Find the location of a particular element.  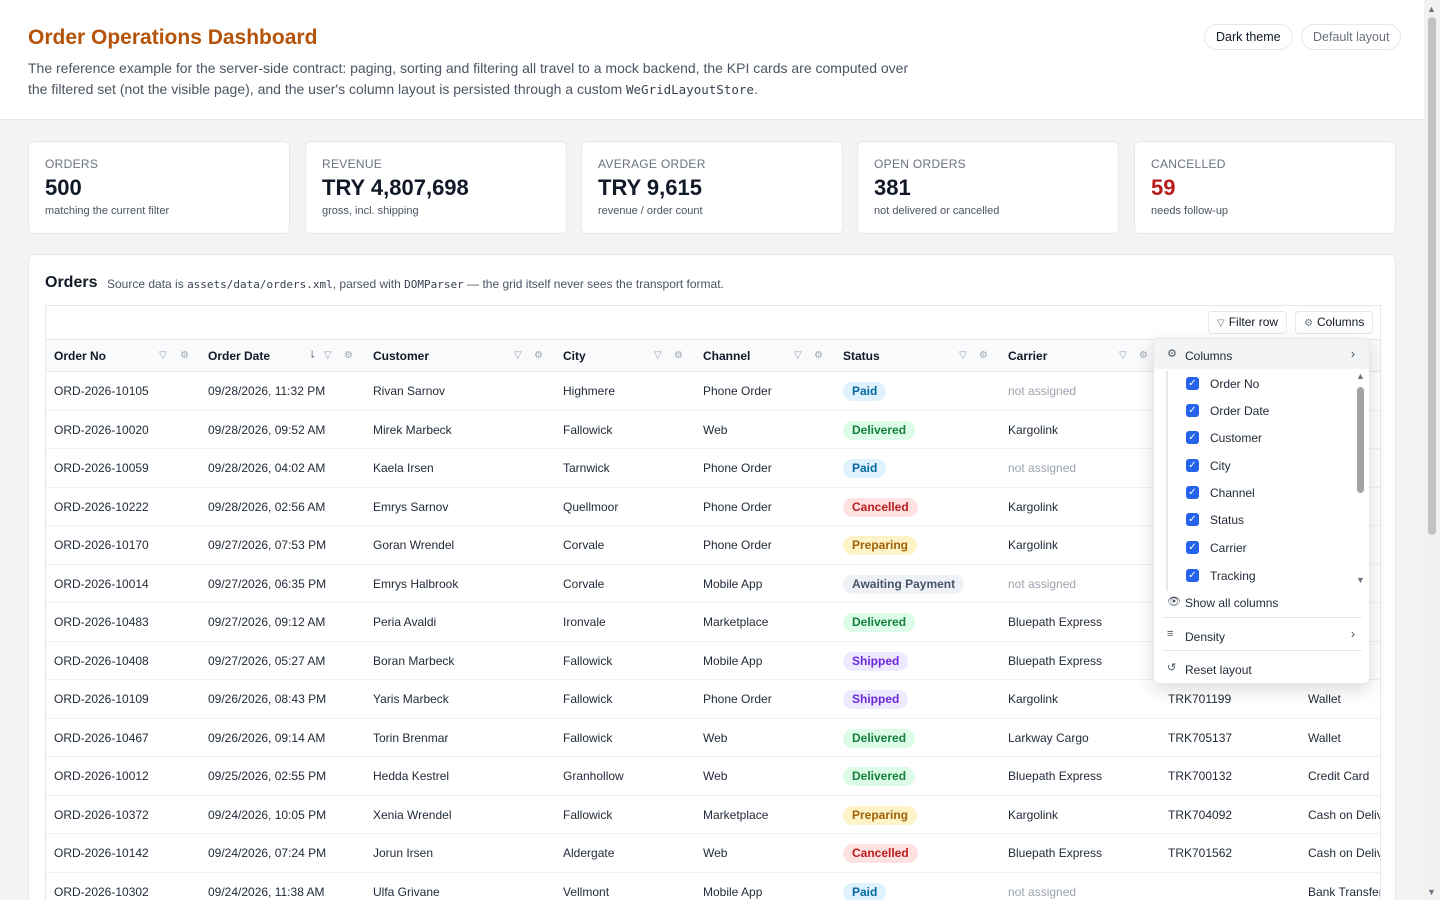

density-item: Density is located at coordinates (1205, 637).